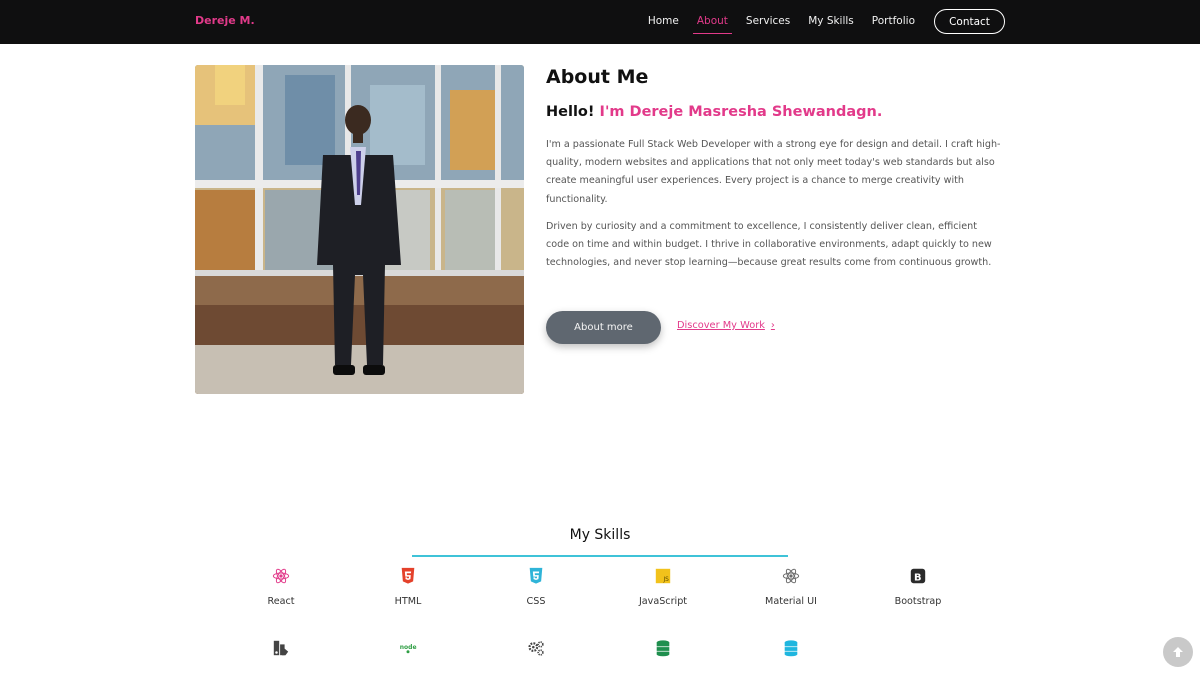  What do you see at coordinates (712, 22) in the screenshot?
I see `nav-link-about: About` at bounding box center [712, 22].